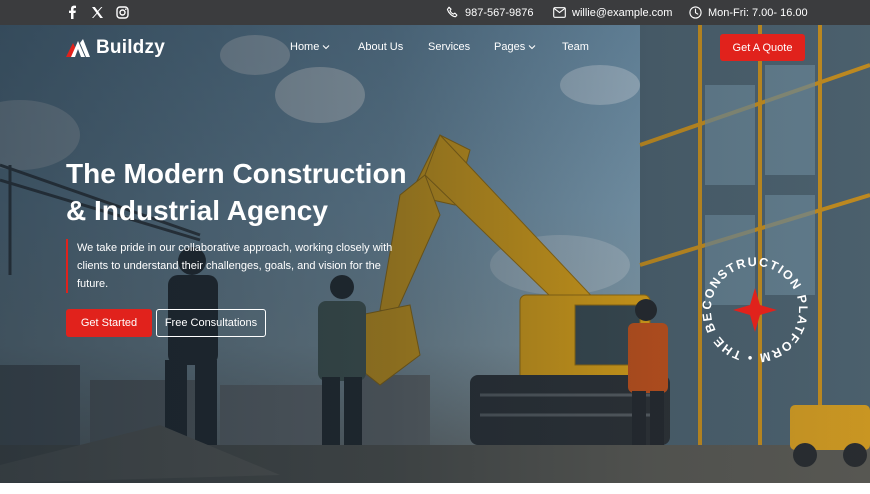  What do you see at coordinates (452, 12) in the screenshot?
I see `phone-icon` at bounding box center [452, 12].